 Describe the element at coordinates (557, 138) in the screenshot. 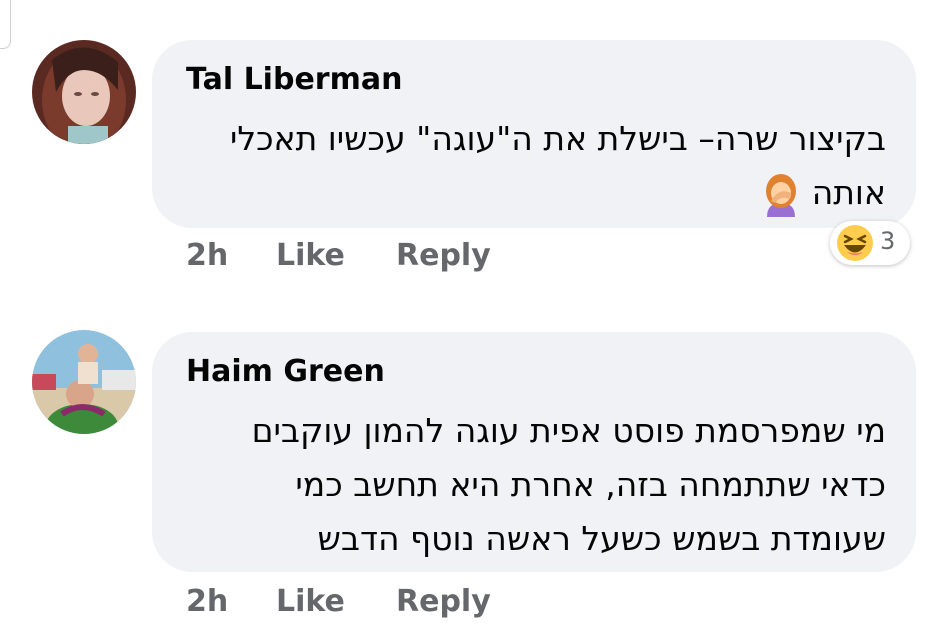

I see `comment-text-line: בקיצור שרה– בישלת את ה"עוגה" עכשיו תאכלי` at that location.